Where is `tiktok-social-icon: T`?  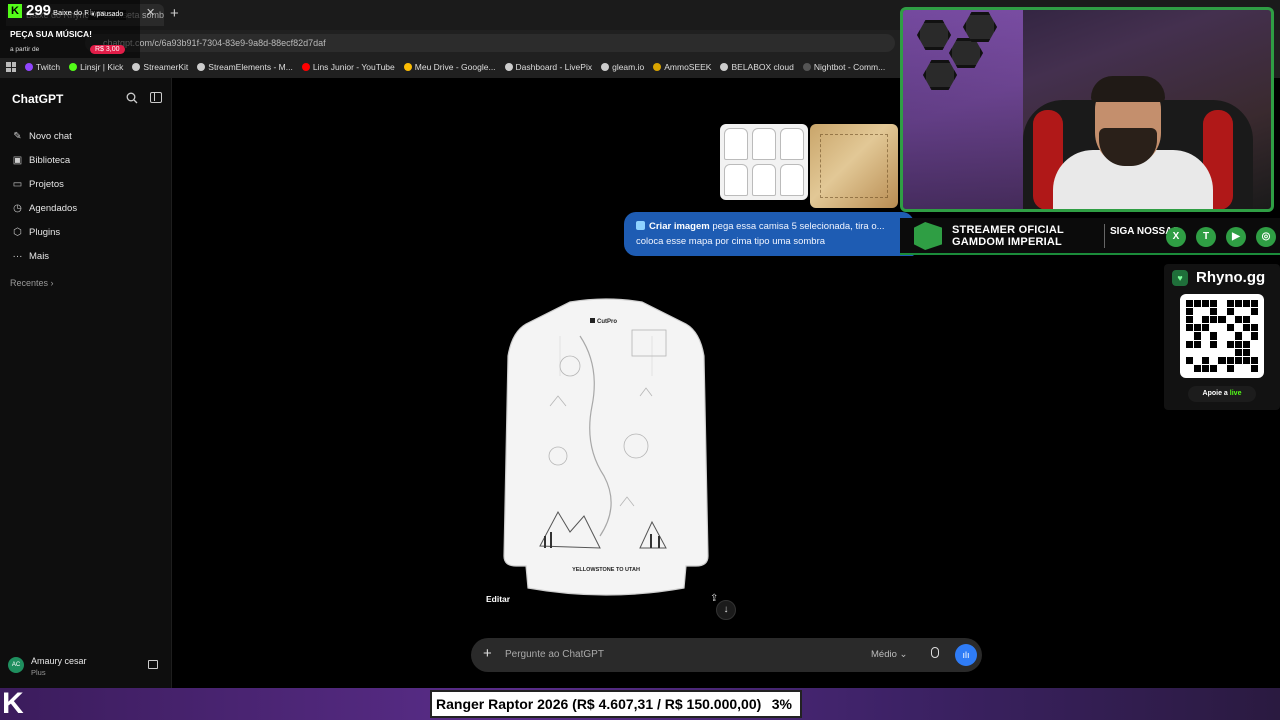
tiktok-social-icon: T is located at coordinates (1206, 237).